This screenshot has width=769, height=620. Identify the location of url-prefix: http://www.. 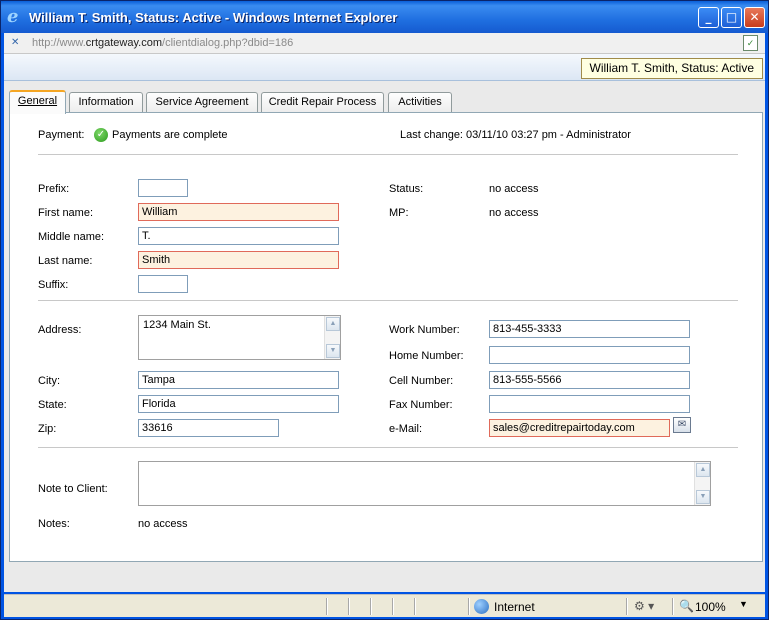
(59, 43).